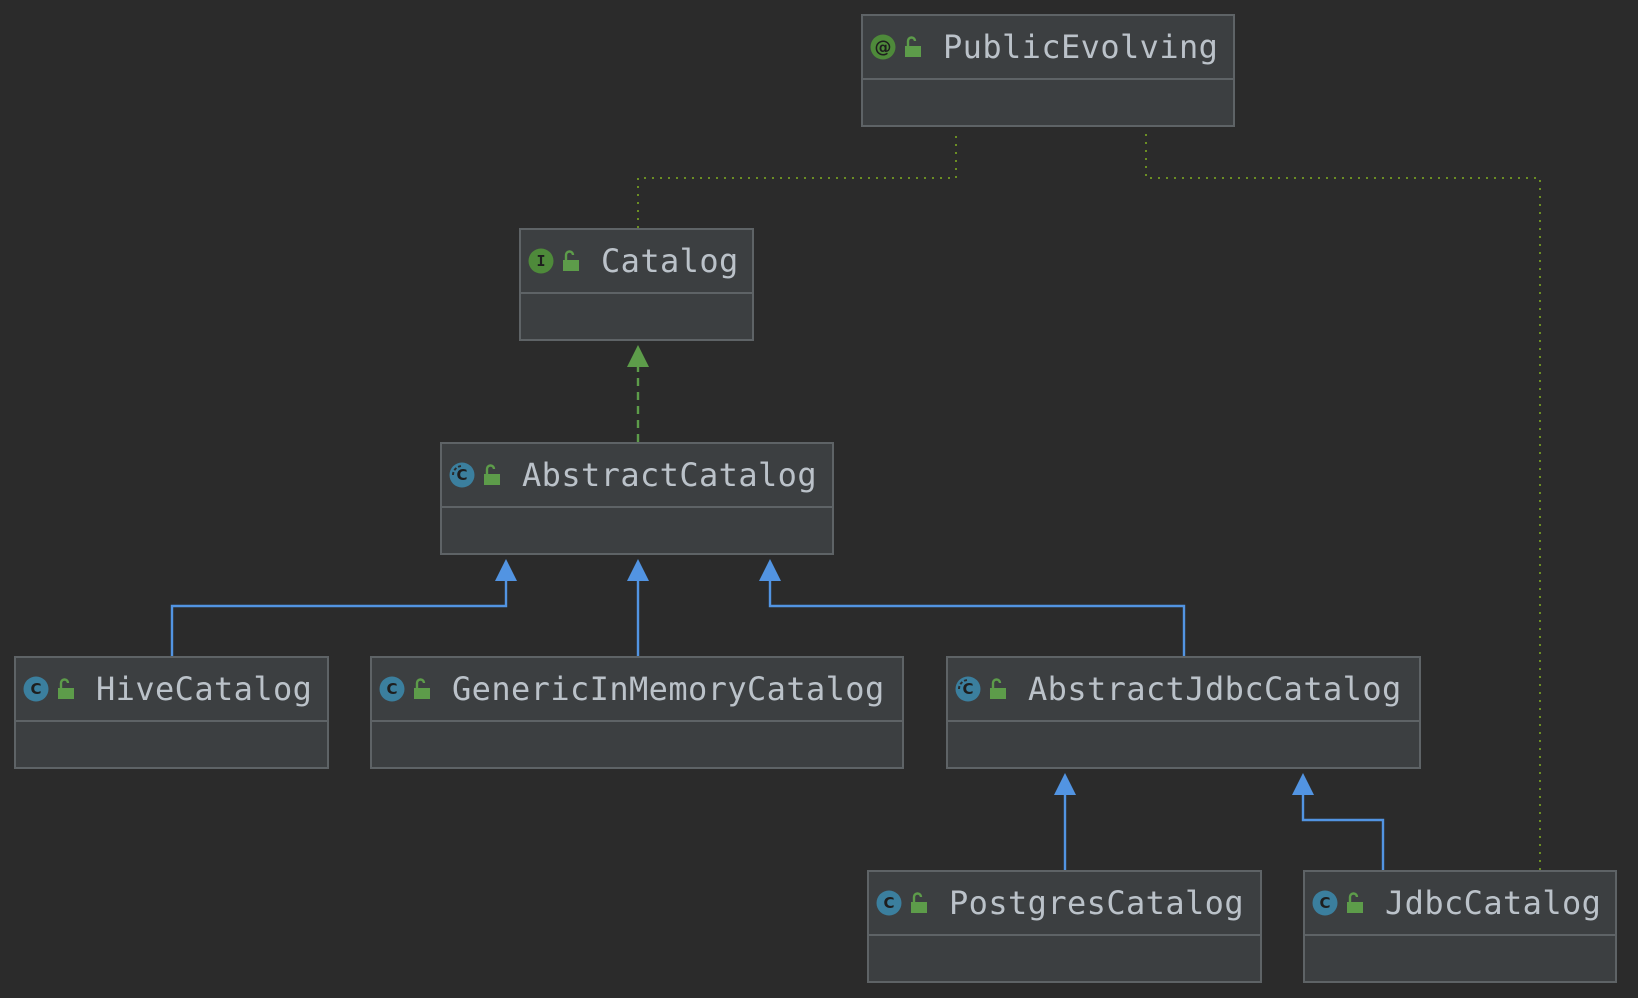  I want to click on arrowhead-jdbccatalog, so click(1303, 784).